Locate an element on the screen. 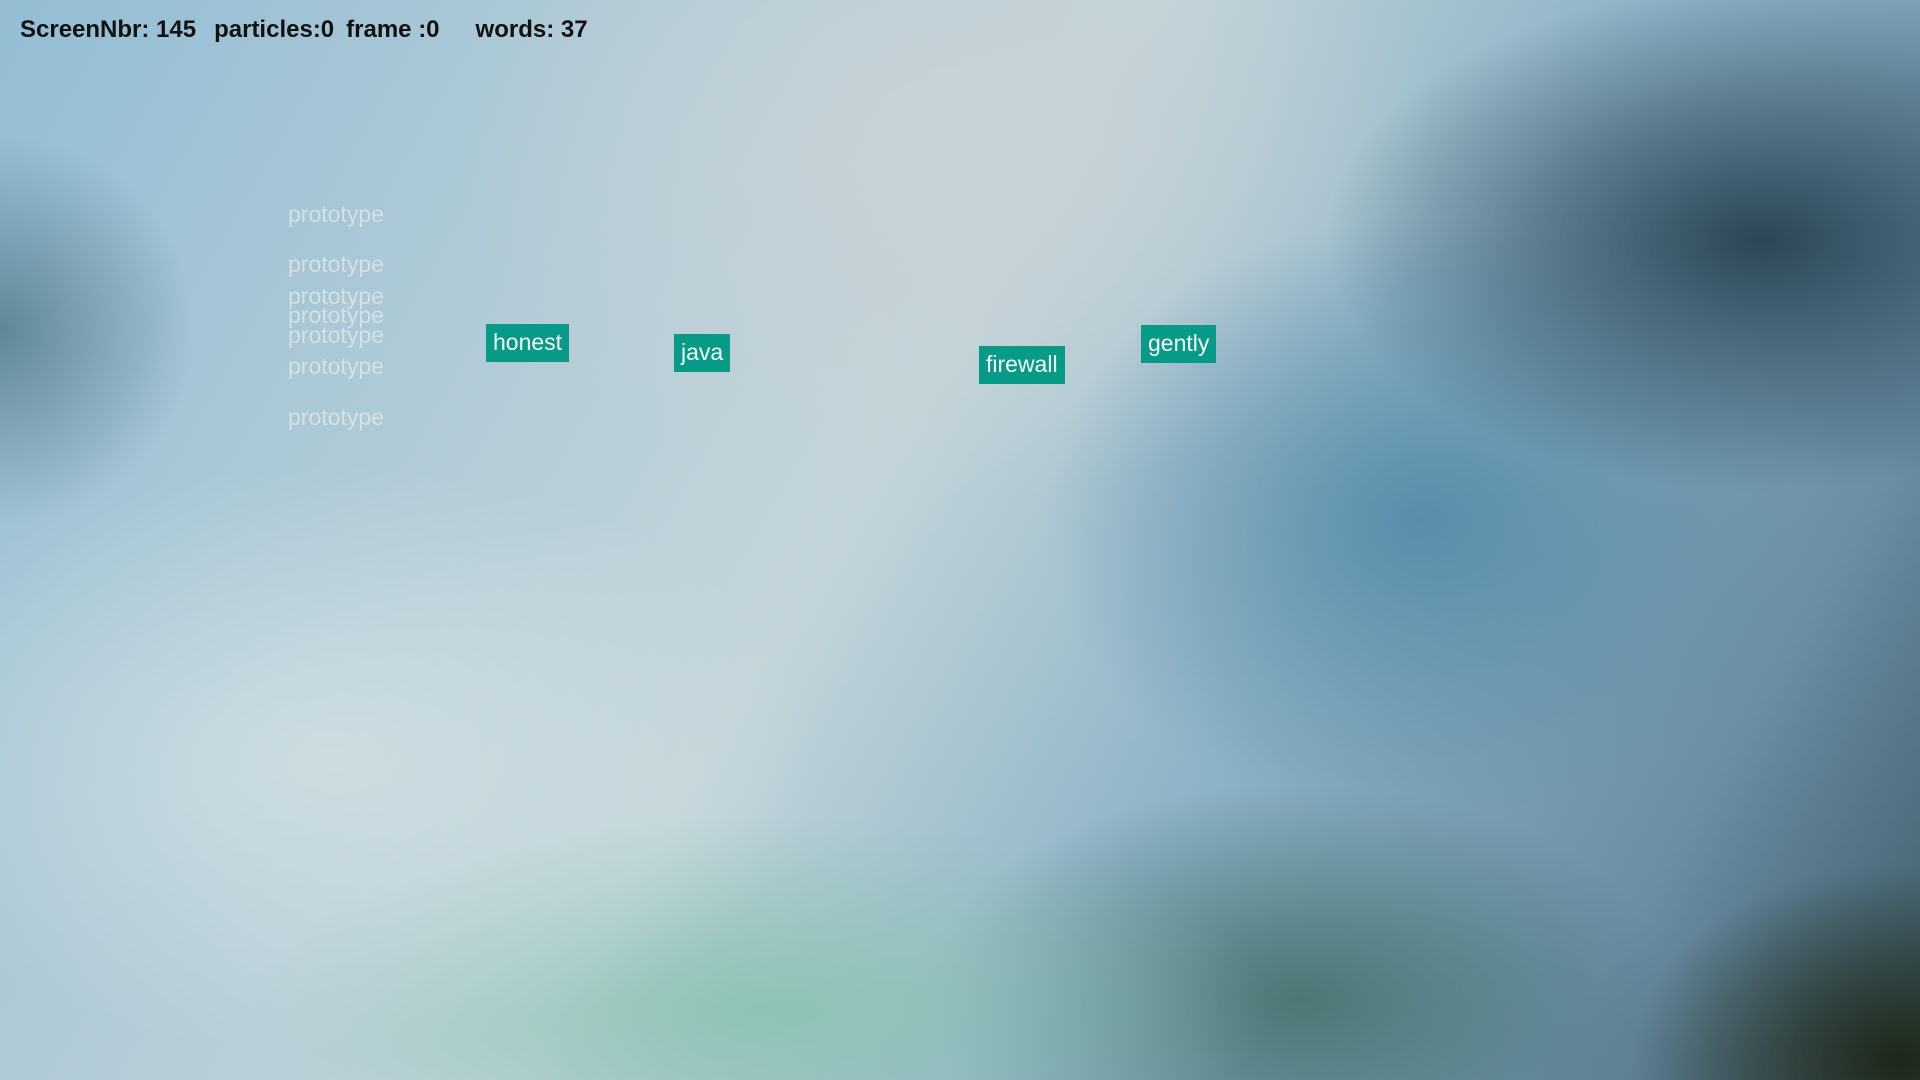 The image size is (1920, 1080). word-count: words: 37 is located at coordinates (531, 29).